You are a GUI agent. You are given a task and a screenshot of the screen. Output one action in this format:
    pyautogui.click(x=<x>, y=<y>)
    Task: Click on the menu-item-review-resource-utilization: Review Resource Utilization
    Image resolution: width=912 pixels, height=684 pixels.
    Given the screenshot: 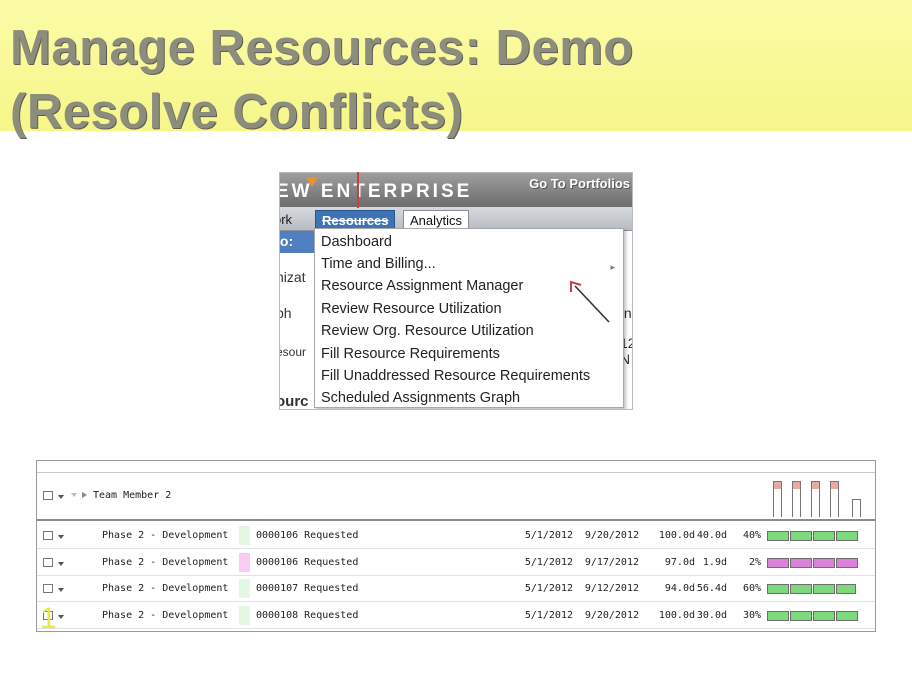 What is the action you would take?
    pyautogui.click(x=411, y=309)
    